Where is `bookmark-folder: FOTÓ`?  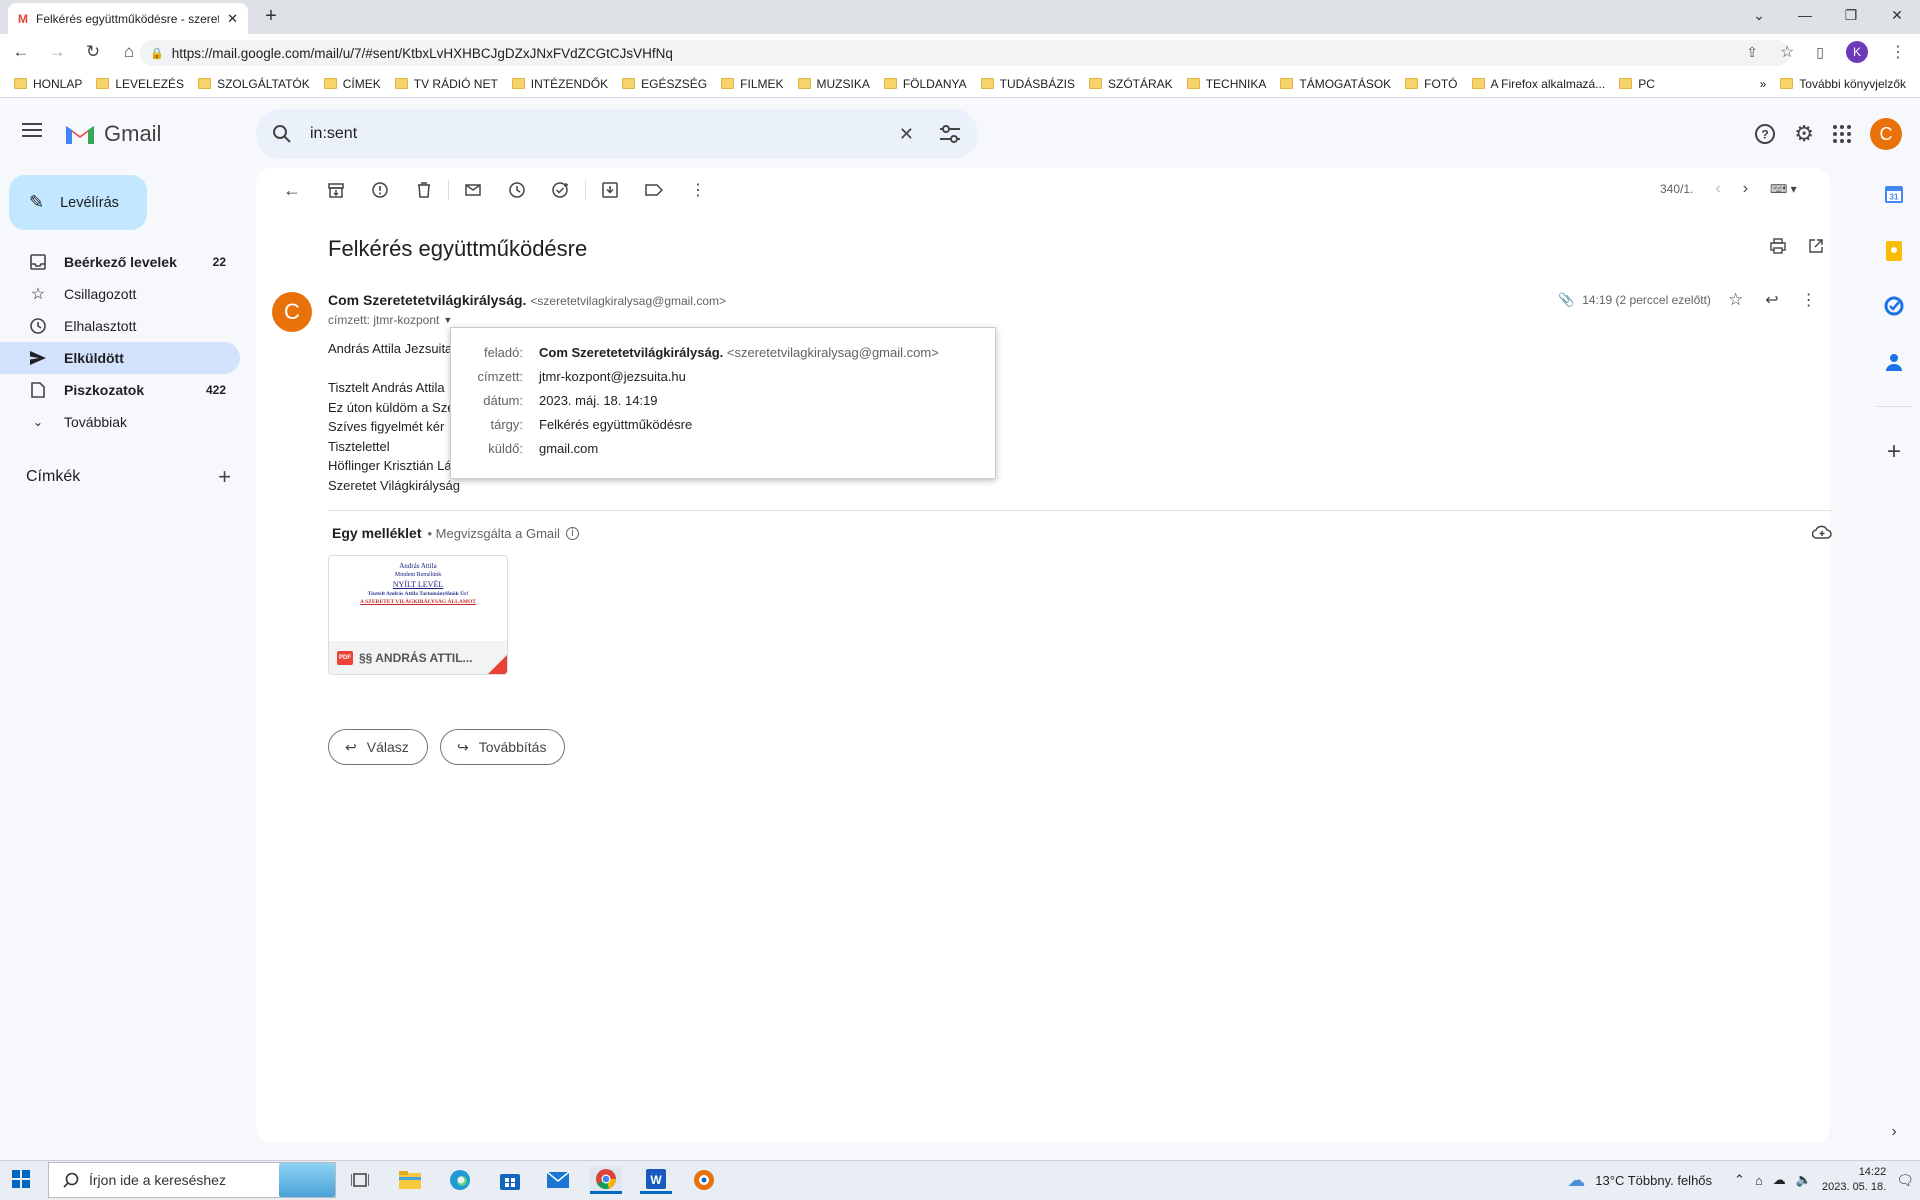
bookmark-folder: FOTÓ is located at coordinates (1431, 84).